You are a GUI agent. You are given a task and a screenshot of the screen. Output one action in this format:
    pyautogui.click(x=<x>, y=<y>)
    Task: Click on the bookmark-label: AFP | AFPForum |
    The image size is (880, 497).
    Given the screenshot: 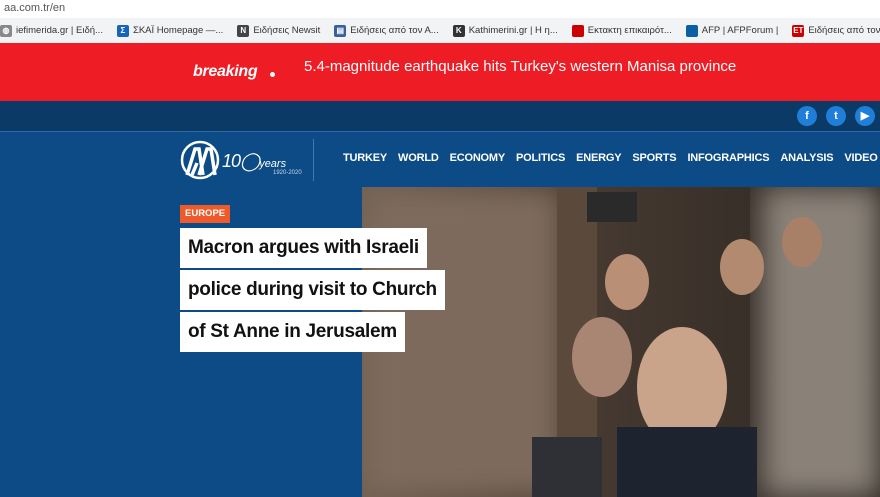 What is the action you would take?
    pyautogui.click(x=740, y=30)
    